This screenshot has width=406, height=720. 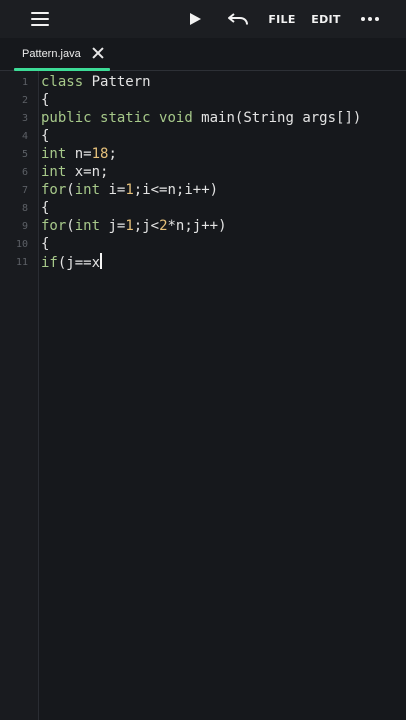 What do you see at coordinates (24, 118) in the screenshot?
I see `line-number: 3` at bounding box center [24, 118].